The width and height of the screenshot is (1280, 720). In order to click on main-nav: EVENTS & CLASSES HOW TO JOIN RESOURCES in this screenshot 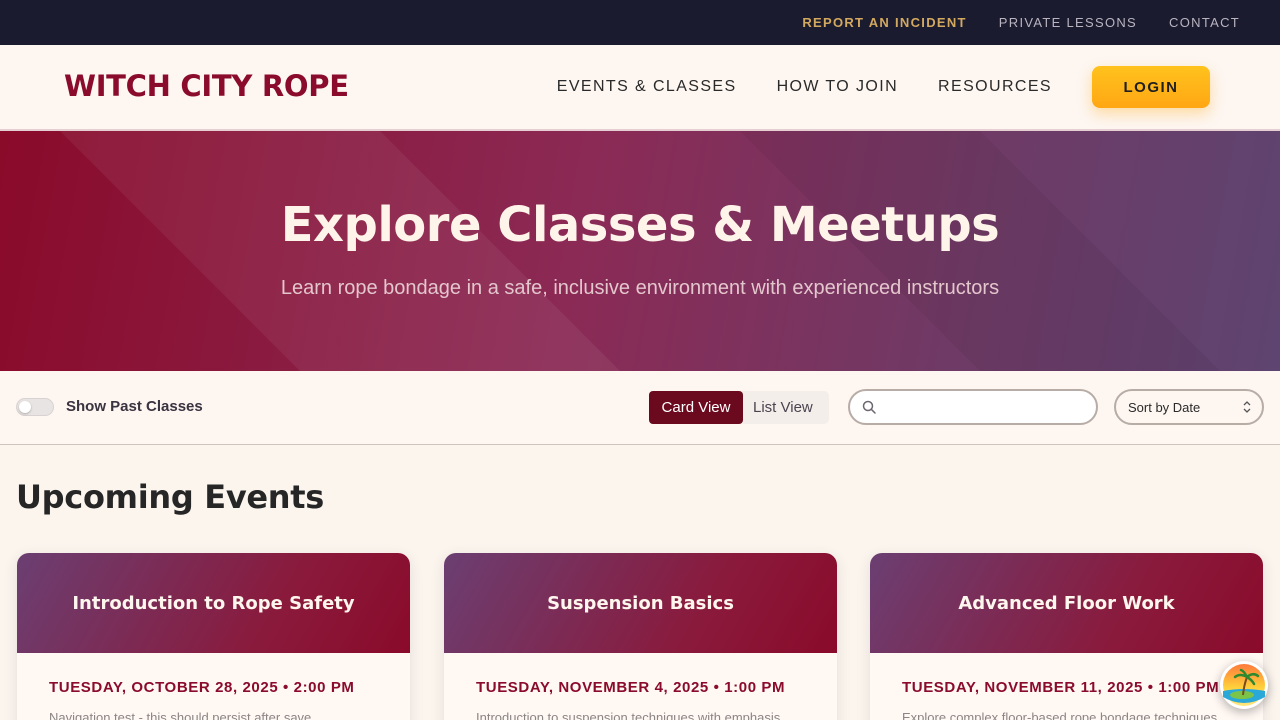, I will do `click(804, 87)`.